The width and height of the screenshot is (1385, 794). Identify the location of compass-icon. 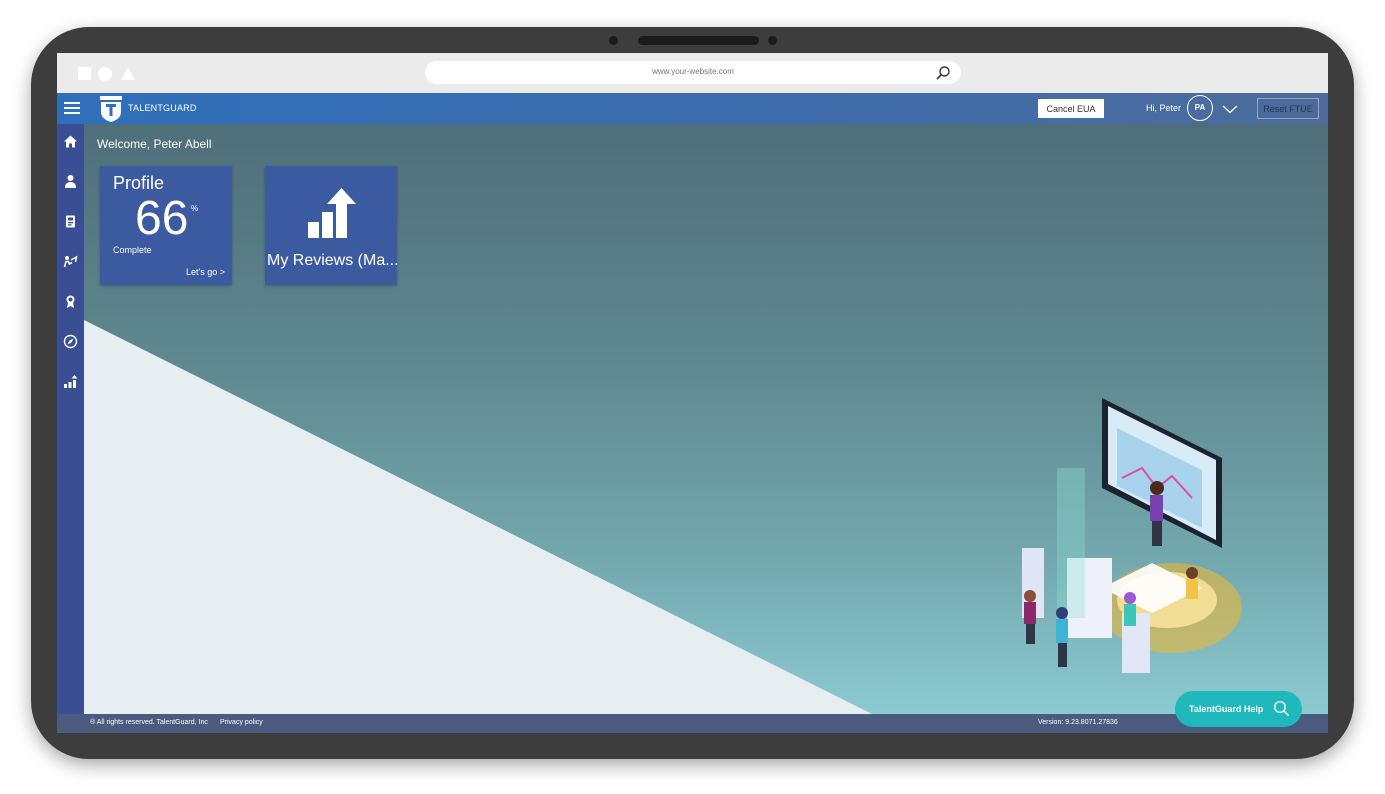
(70, 341).